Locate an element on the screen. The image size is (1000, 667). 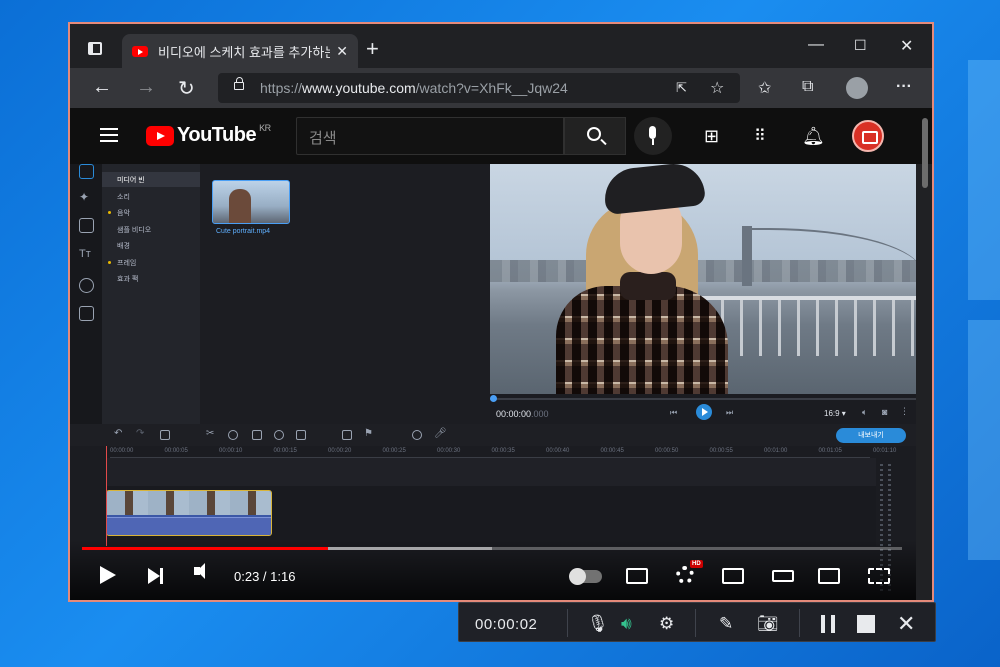
subtitles-icon is located at coordinates (637, 576).